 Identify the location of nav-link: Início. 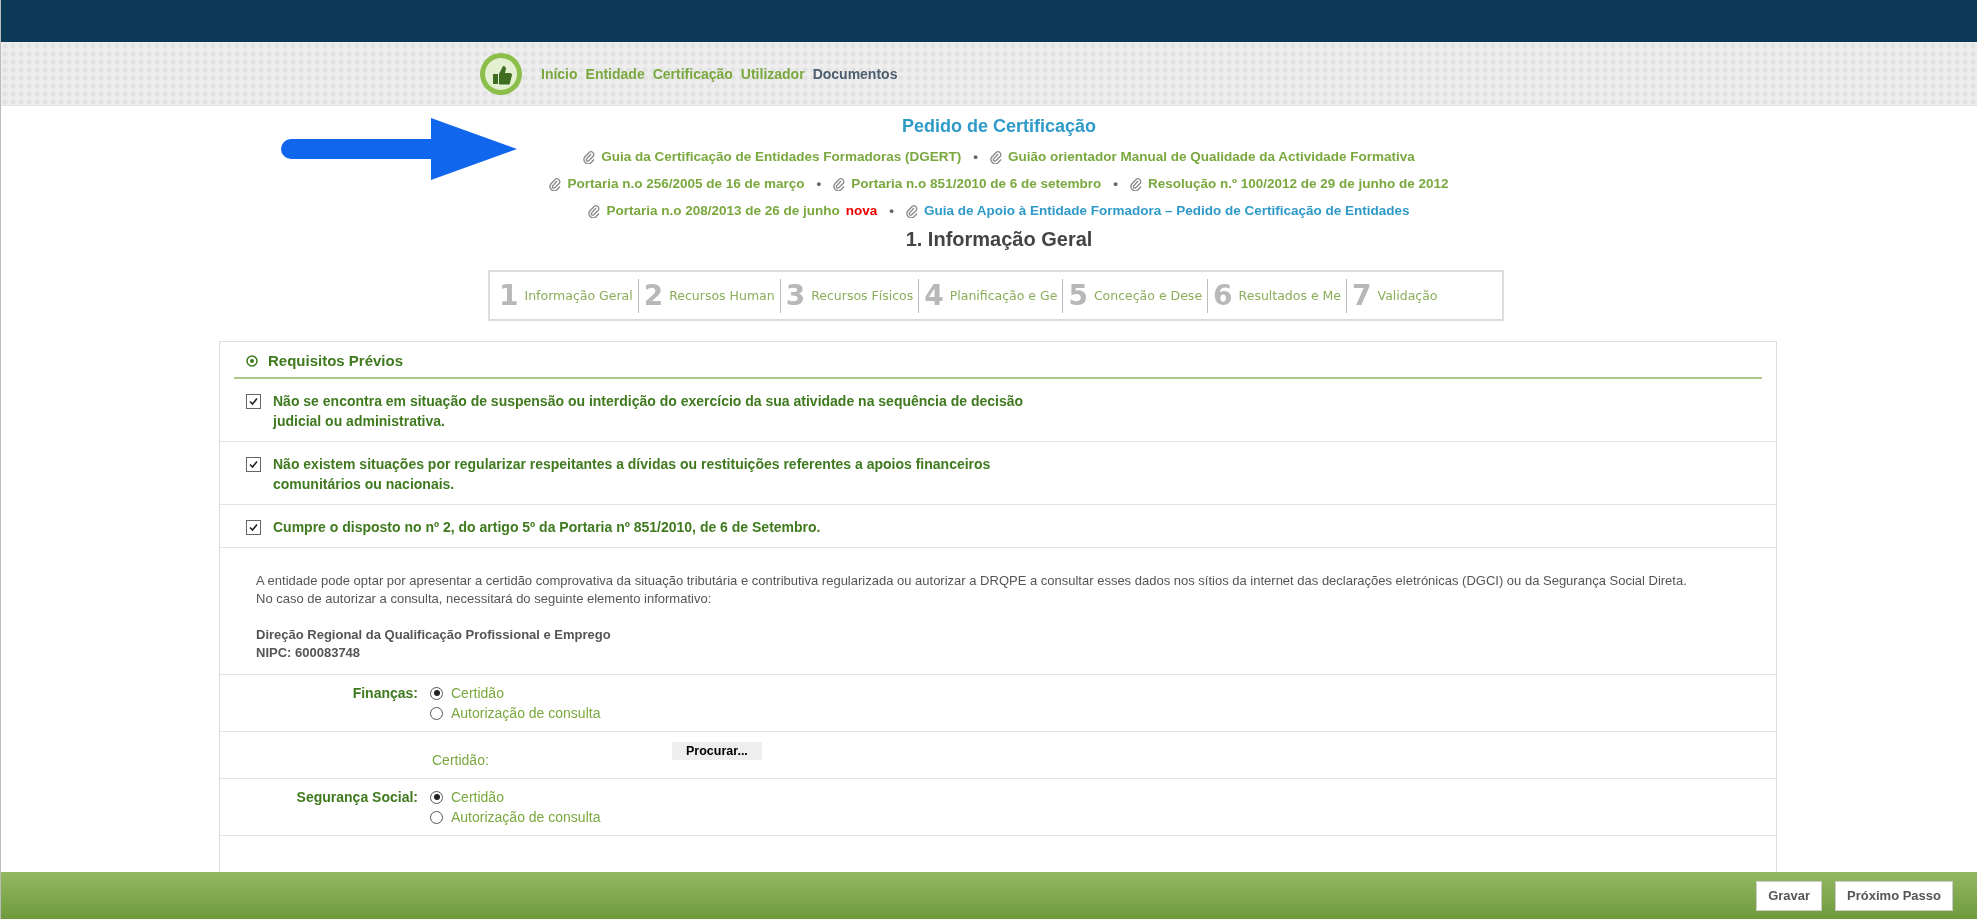
(559, 73).